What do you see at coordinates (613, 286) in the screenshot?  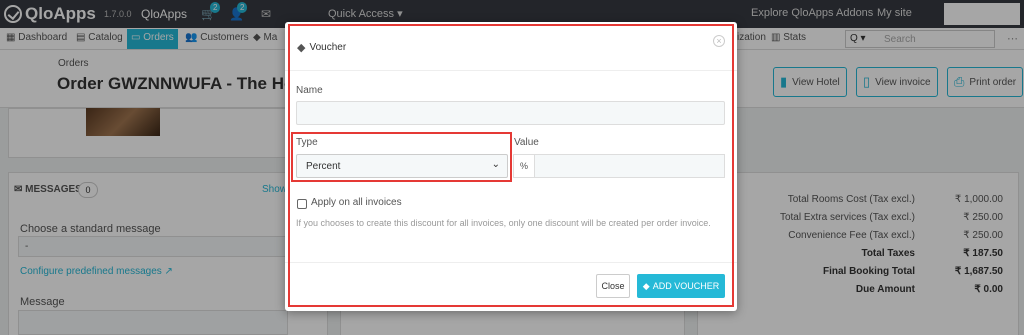 I see `close-button: Close` at bounding box center [613, 286].